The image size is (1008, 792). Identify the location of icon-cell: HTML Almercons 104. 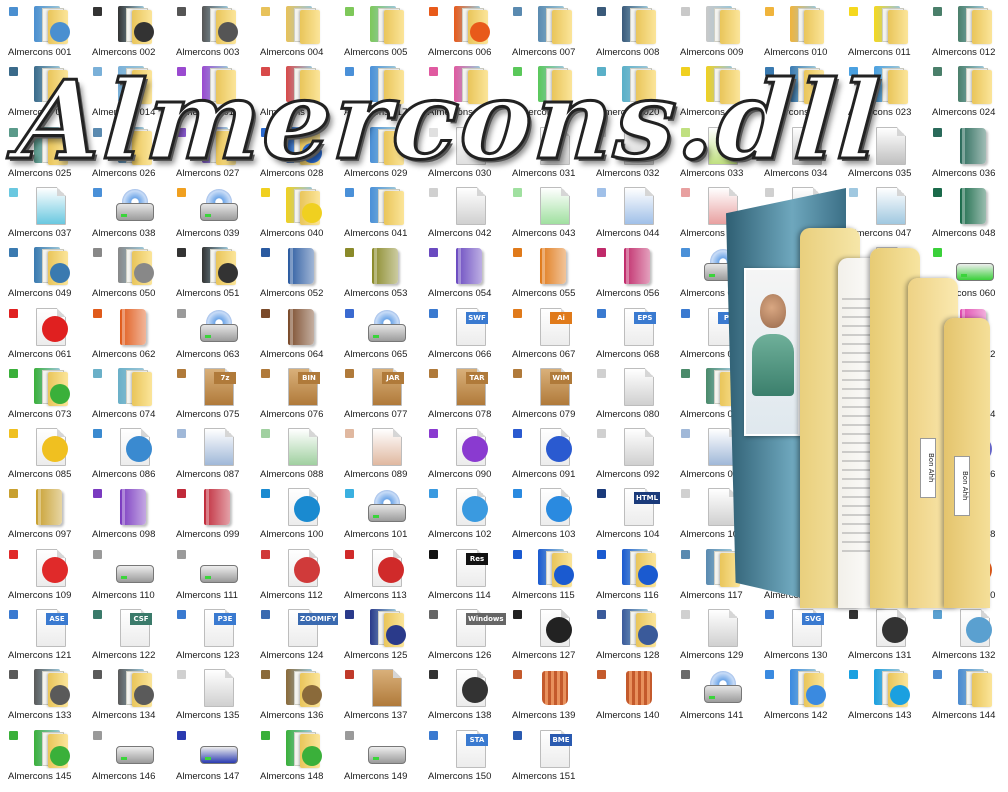
(630, 512).